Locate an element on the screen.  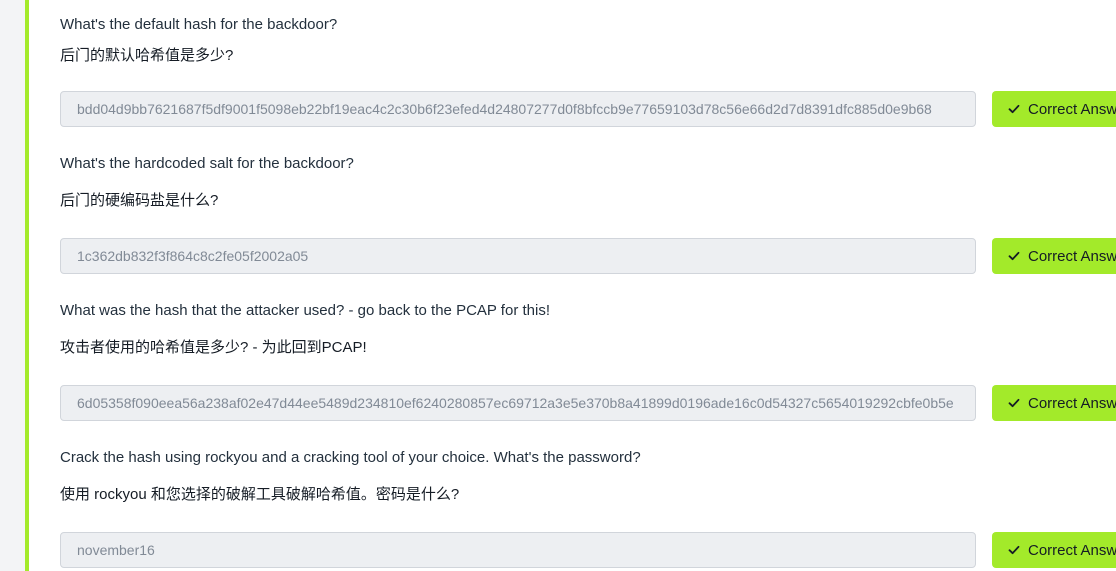
task-accent-bar is located at coordinates (27, 285).